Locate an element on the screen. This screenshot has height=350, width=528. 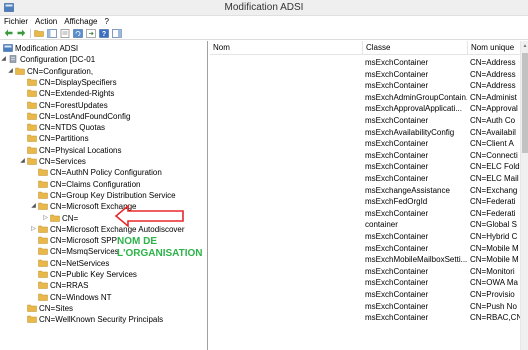
organisation-label: NOM DE L'ORGANISATION is located at coordinates (160, 248).